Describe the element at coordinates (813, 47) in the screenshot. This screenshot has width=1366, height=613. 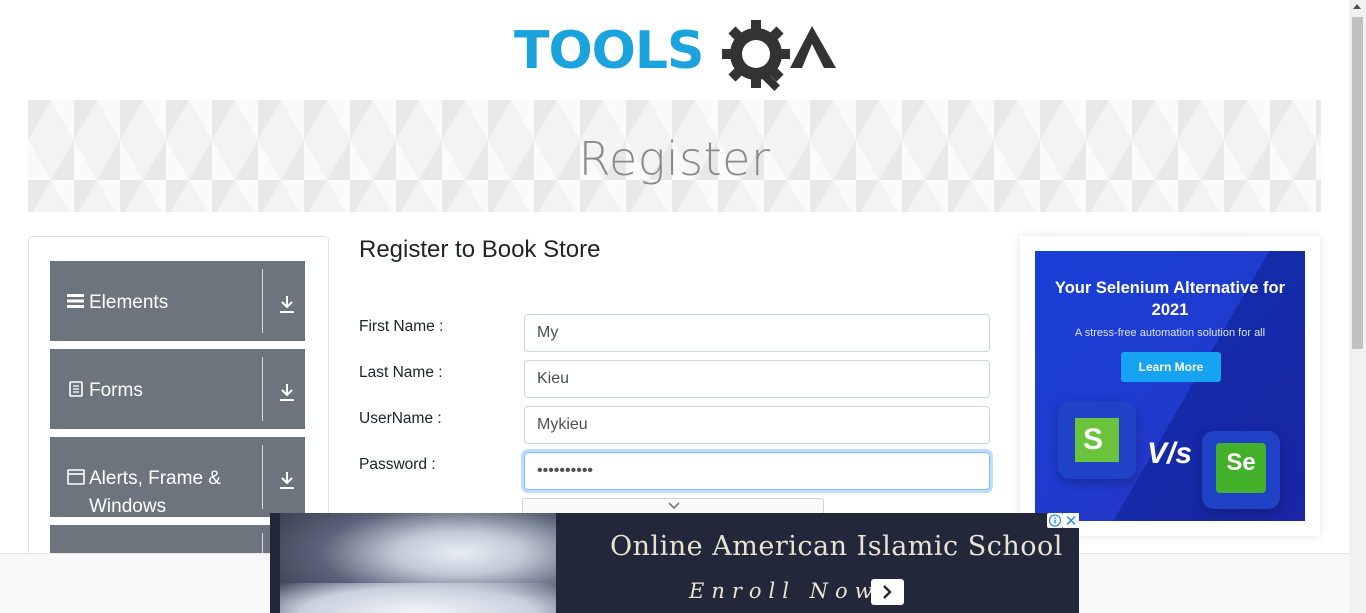
I see `logo-a-shape` at that location.